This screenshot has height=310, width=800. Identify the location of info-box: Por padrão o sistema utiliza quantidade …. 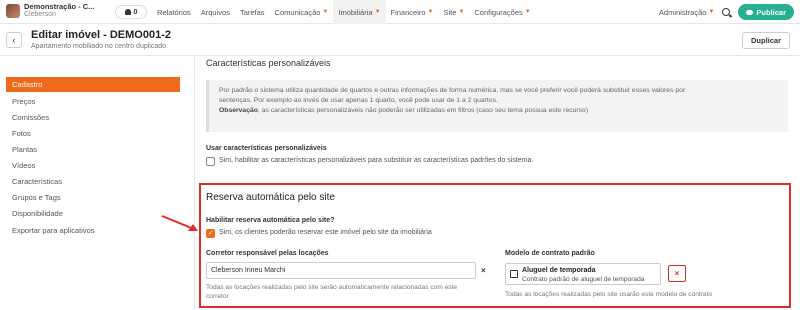
(497, 106).